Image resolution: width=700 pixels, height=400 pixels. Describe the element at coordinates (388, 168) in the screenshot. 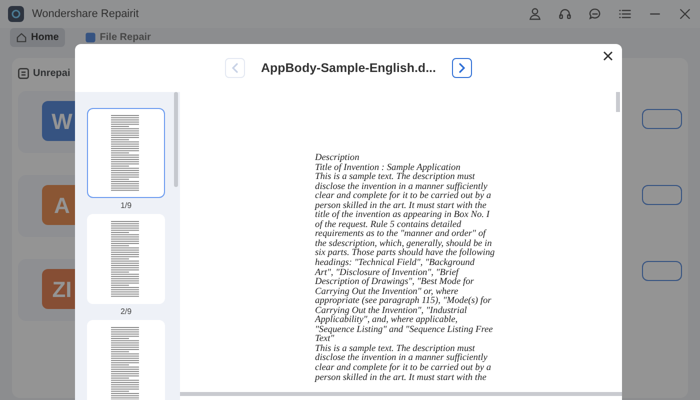

I see `document-text: Title of Invention : Sample Application` at that location.